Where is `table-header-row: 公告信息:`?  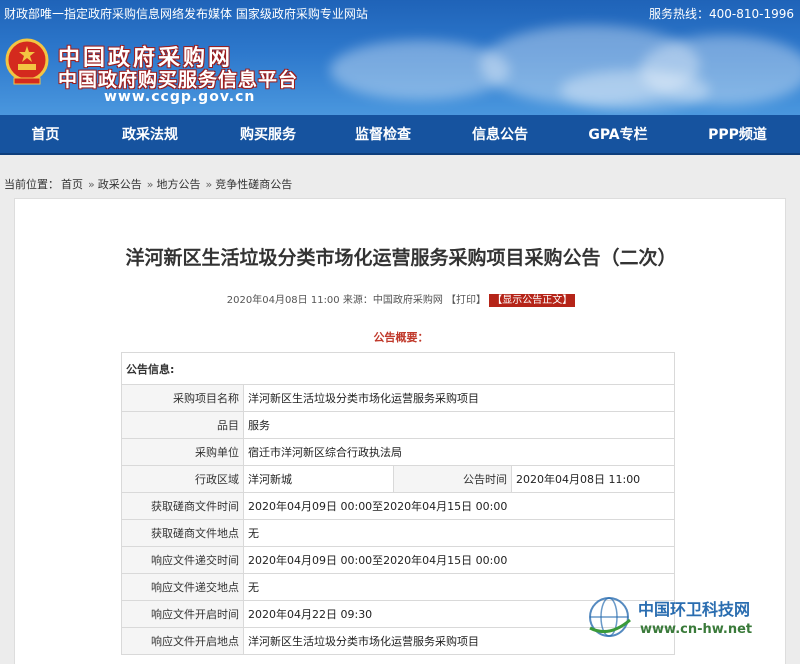 table-header-row: 公告信息: is located at coordinates (398, 368).